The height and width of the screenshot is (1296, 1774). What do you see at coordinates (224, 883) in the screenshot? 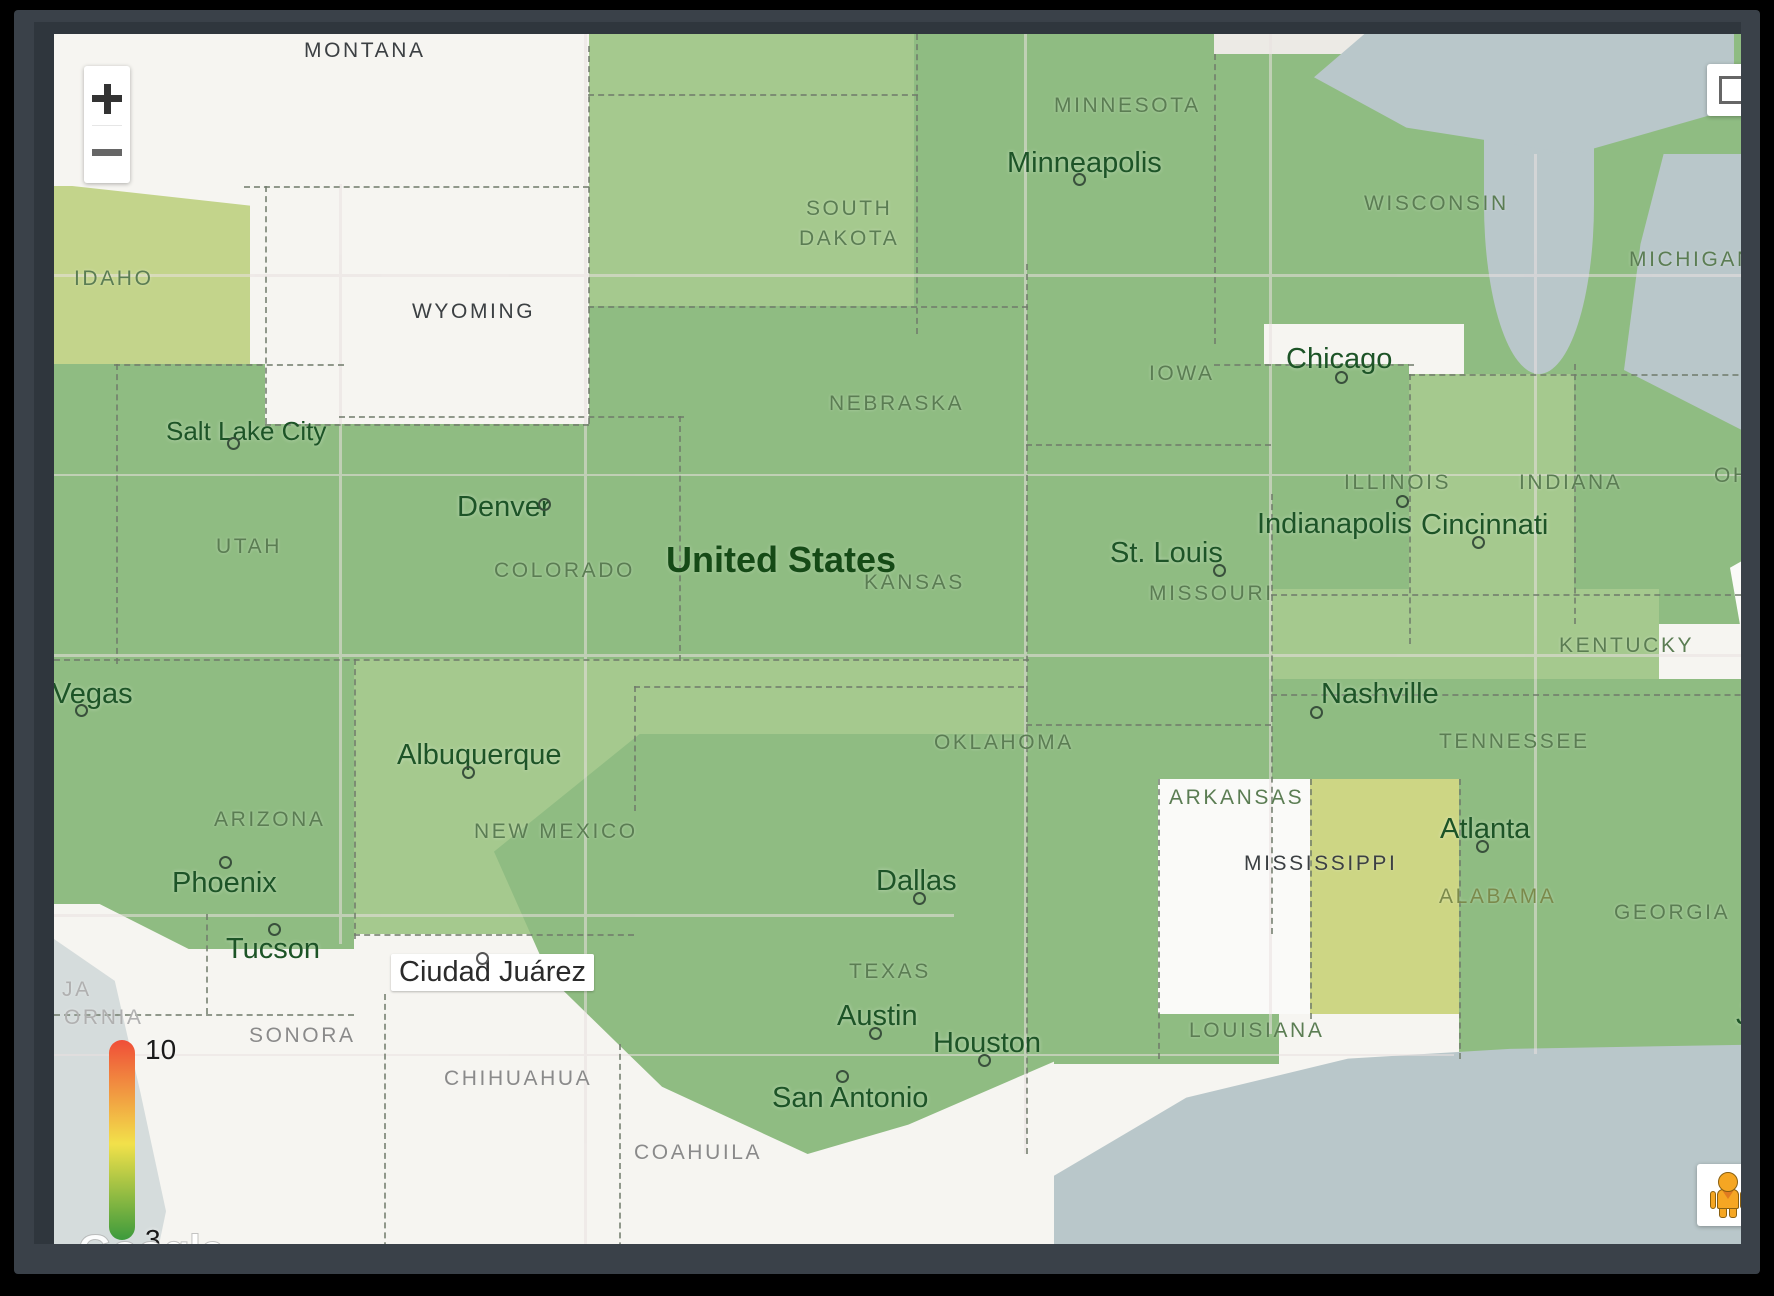
I see `city-label-phoenix: Phoenix` at bounding box center [224, 883].